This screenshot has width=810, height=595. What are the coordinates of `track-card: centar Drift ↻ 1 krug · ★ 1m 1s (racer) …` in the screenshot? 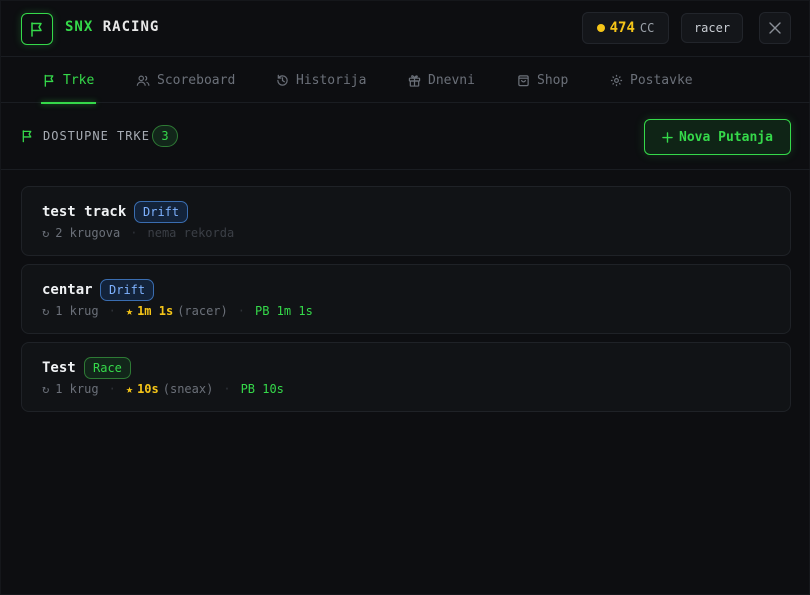 It's located at (406, 299).